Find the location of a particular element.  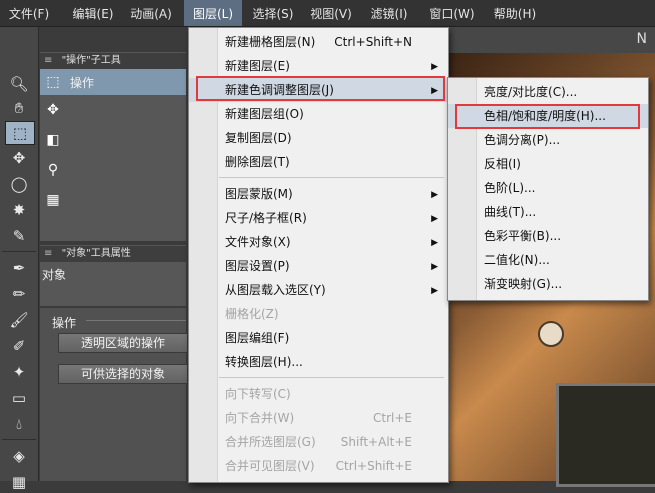

fill-tool-icon: ◈ is located at coordinates (19, 456).